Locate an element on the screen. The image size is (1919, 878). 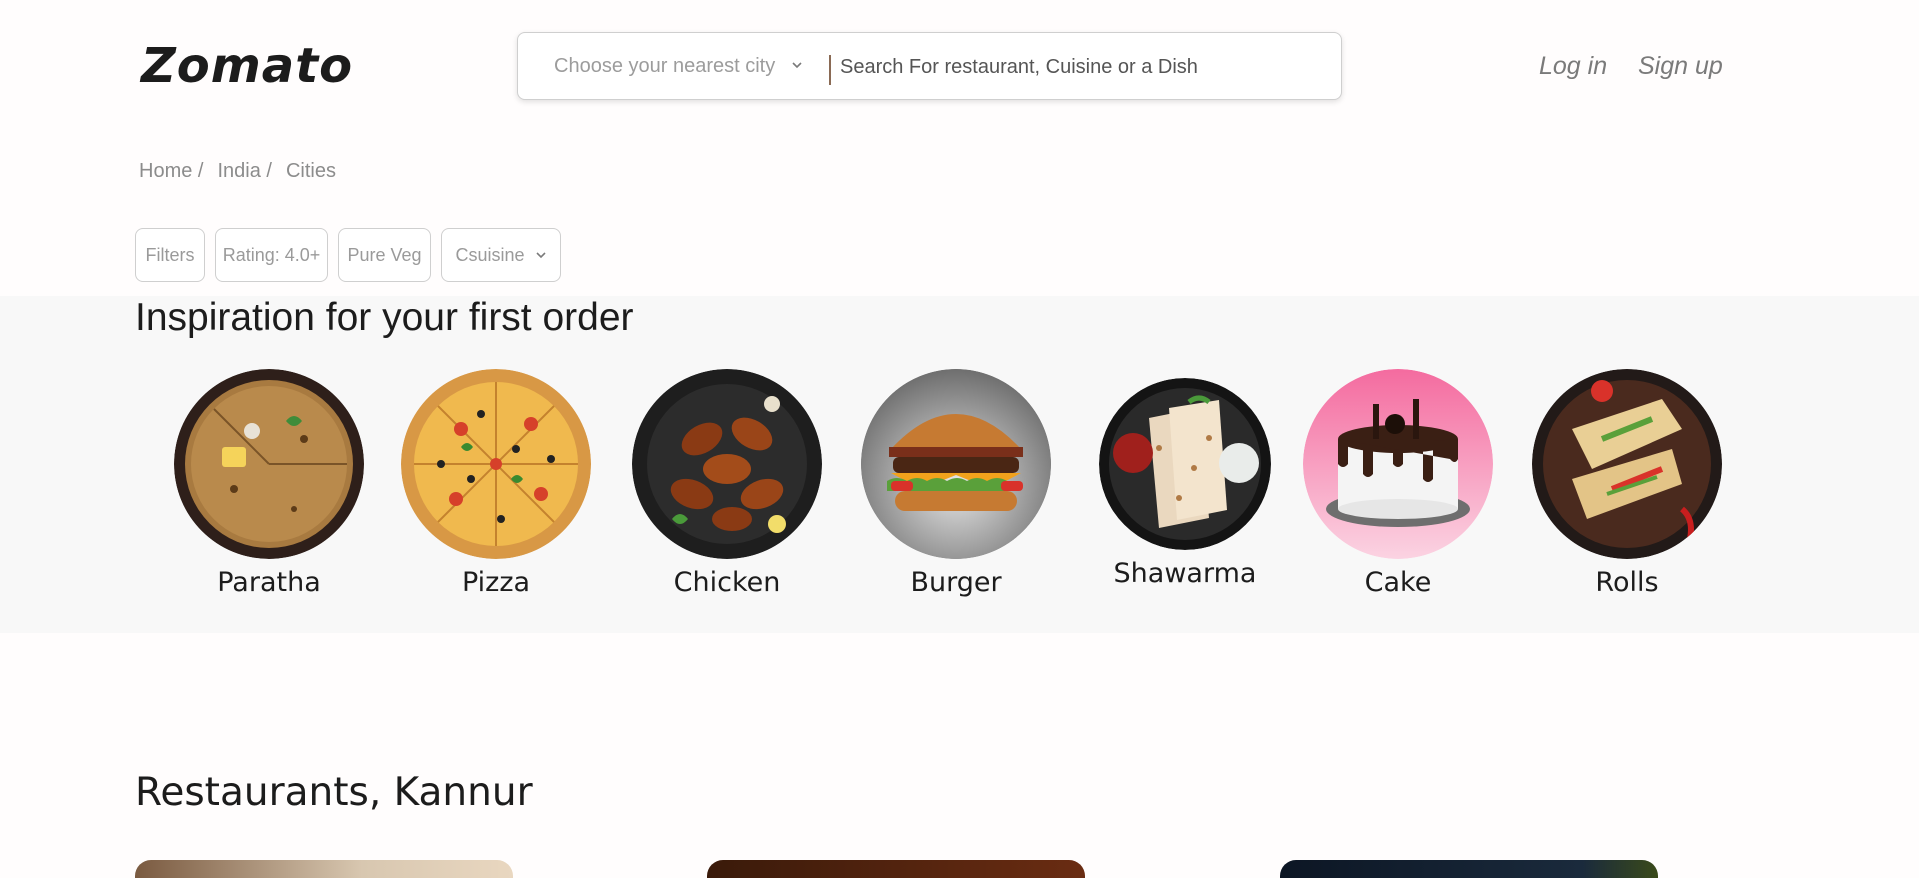
rating-filter-label: Rating: 4.0+ is located at coordinates (271, 254).